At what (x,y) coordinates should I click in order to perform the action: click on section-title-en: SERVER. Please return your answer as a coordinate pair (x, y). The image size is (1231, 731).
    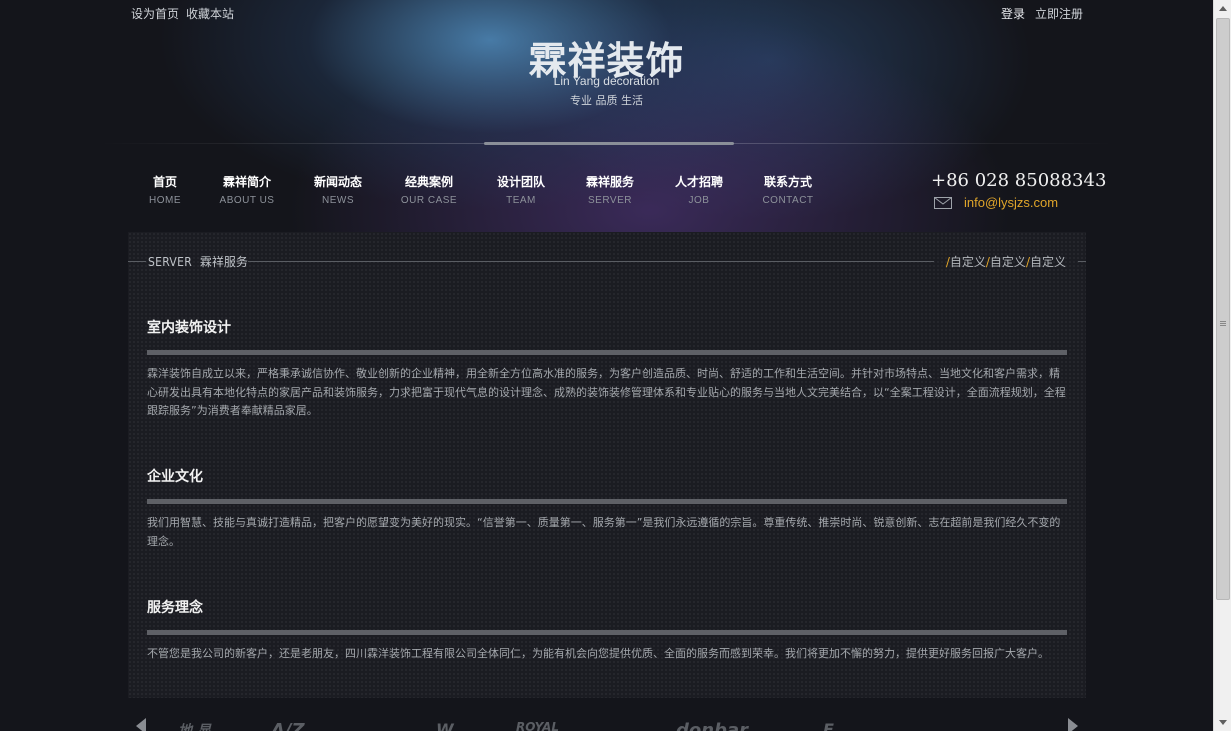
    Looking at the image, I should click on (170, 262).